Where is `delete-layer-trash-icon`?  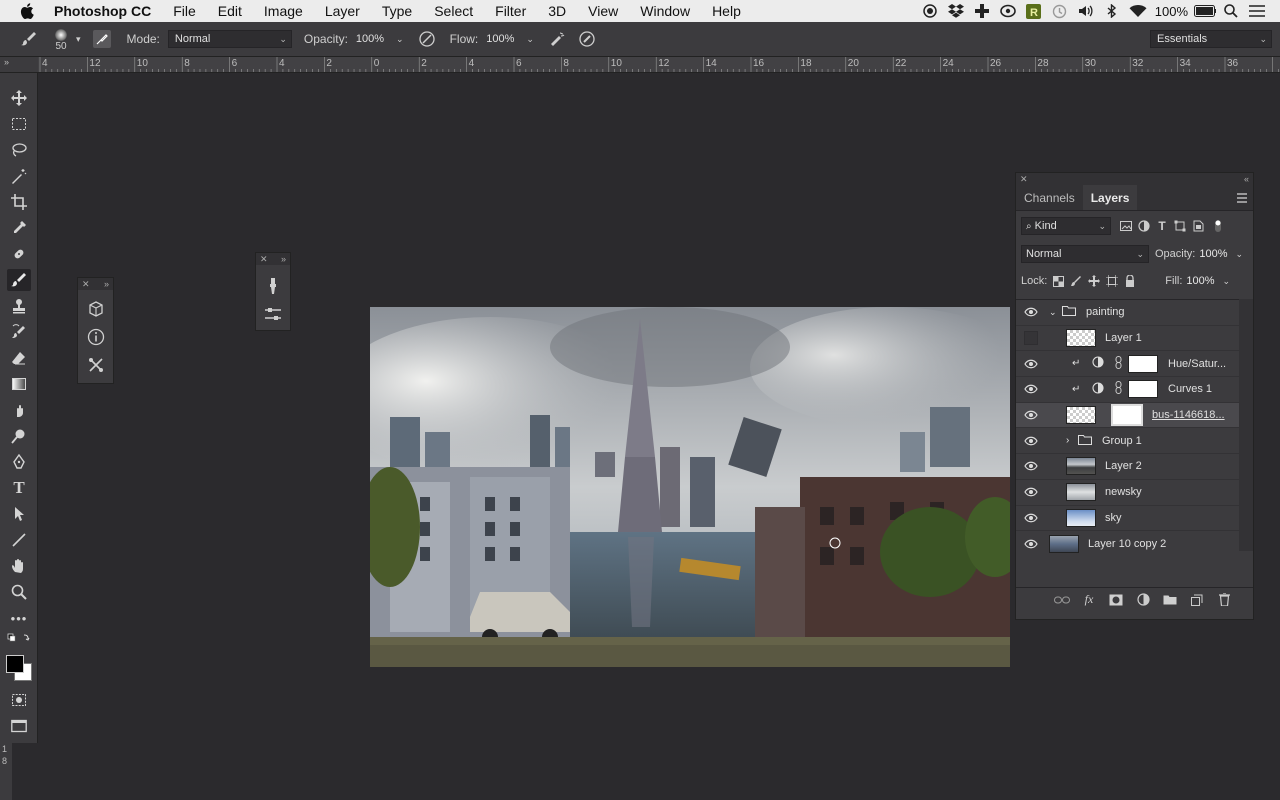
delete-layer-trash-icon is located at coordinates (1224, 600).